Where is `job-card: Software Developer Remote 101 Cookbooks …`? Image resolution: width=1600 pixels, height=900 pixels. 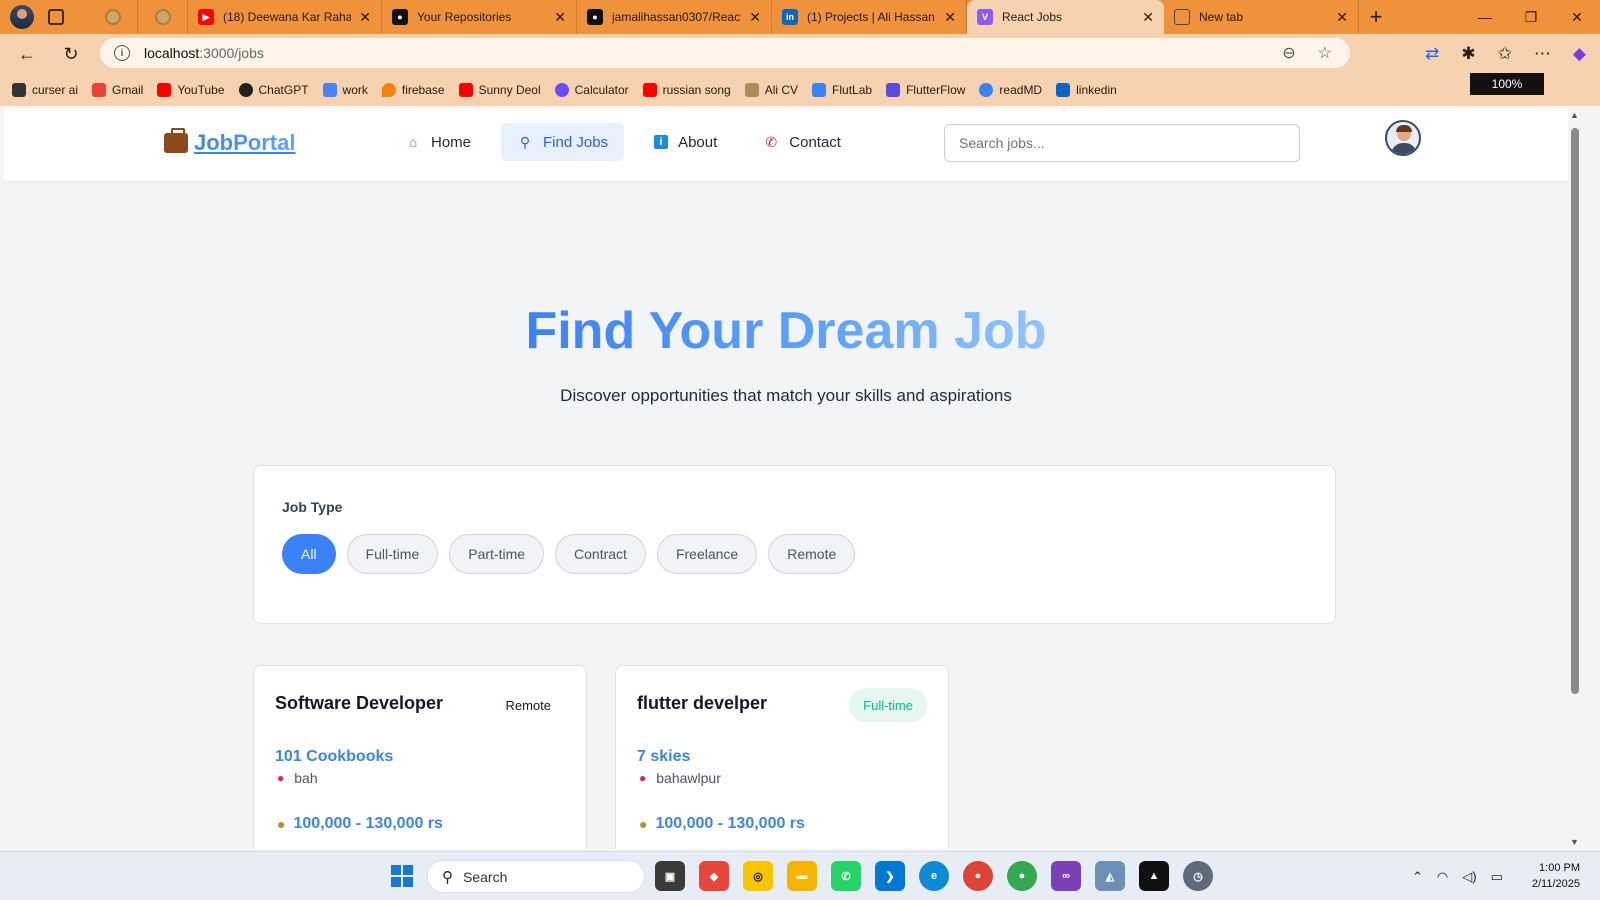
job-card: Software Developer Remote 101 Cookbooks … is located at coordinates (420, 757).